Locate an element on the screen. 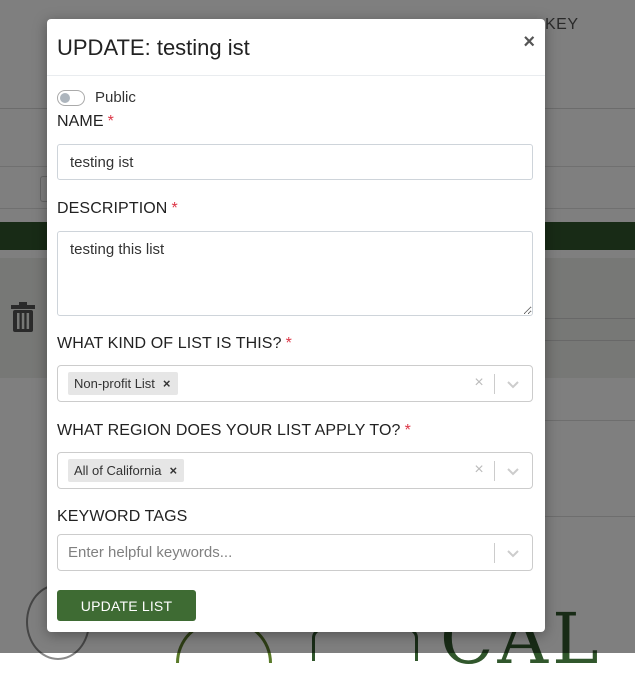 Image resolution: width=635 pixels, height=680 pixels. chip-label: Non-profit List is located at coordinates (114, 383).